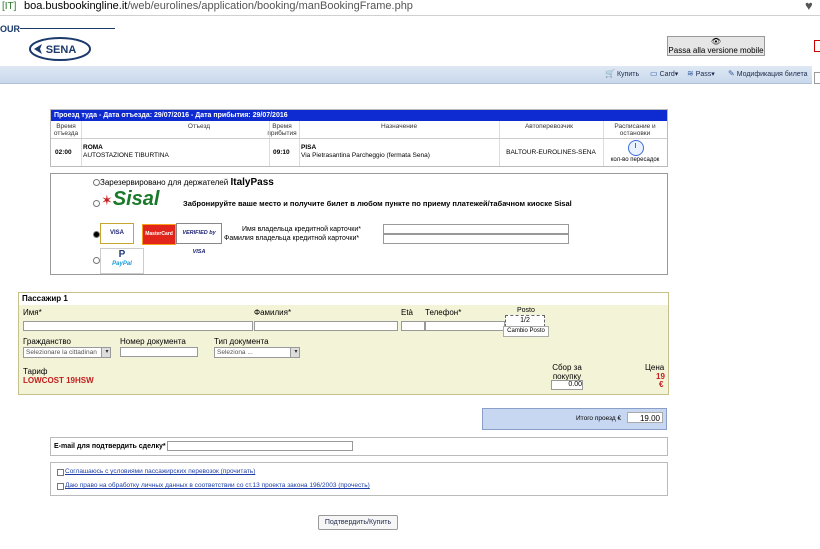 Image resolution: width=820 pixels, height=549 pixels. I want to click on first-name-input, so click(138, 326).